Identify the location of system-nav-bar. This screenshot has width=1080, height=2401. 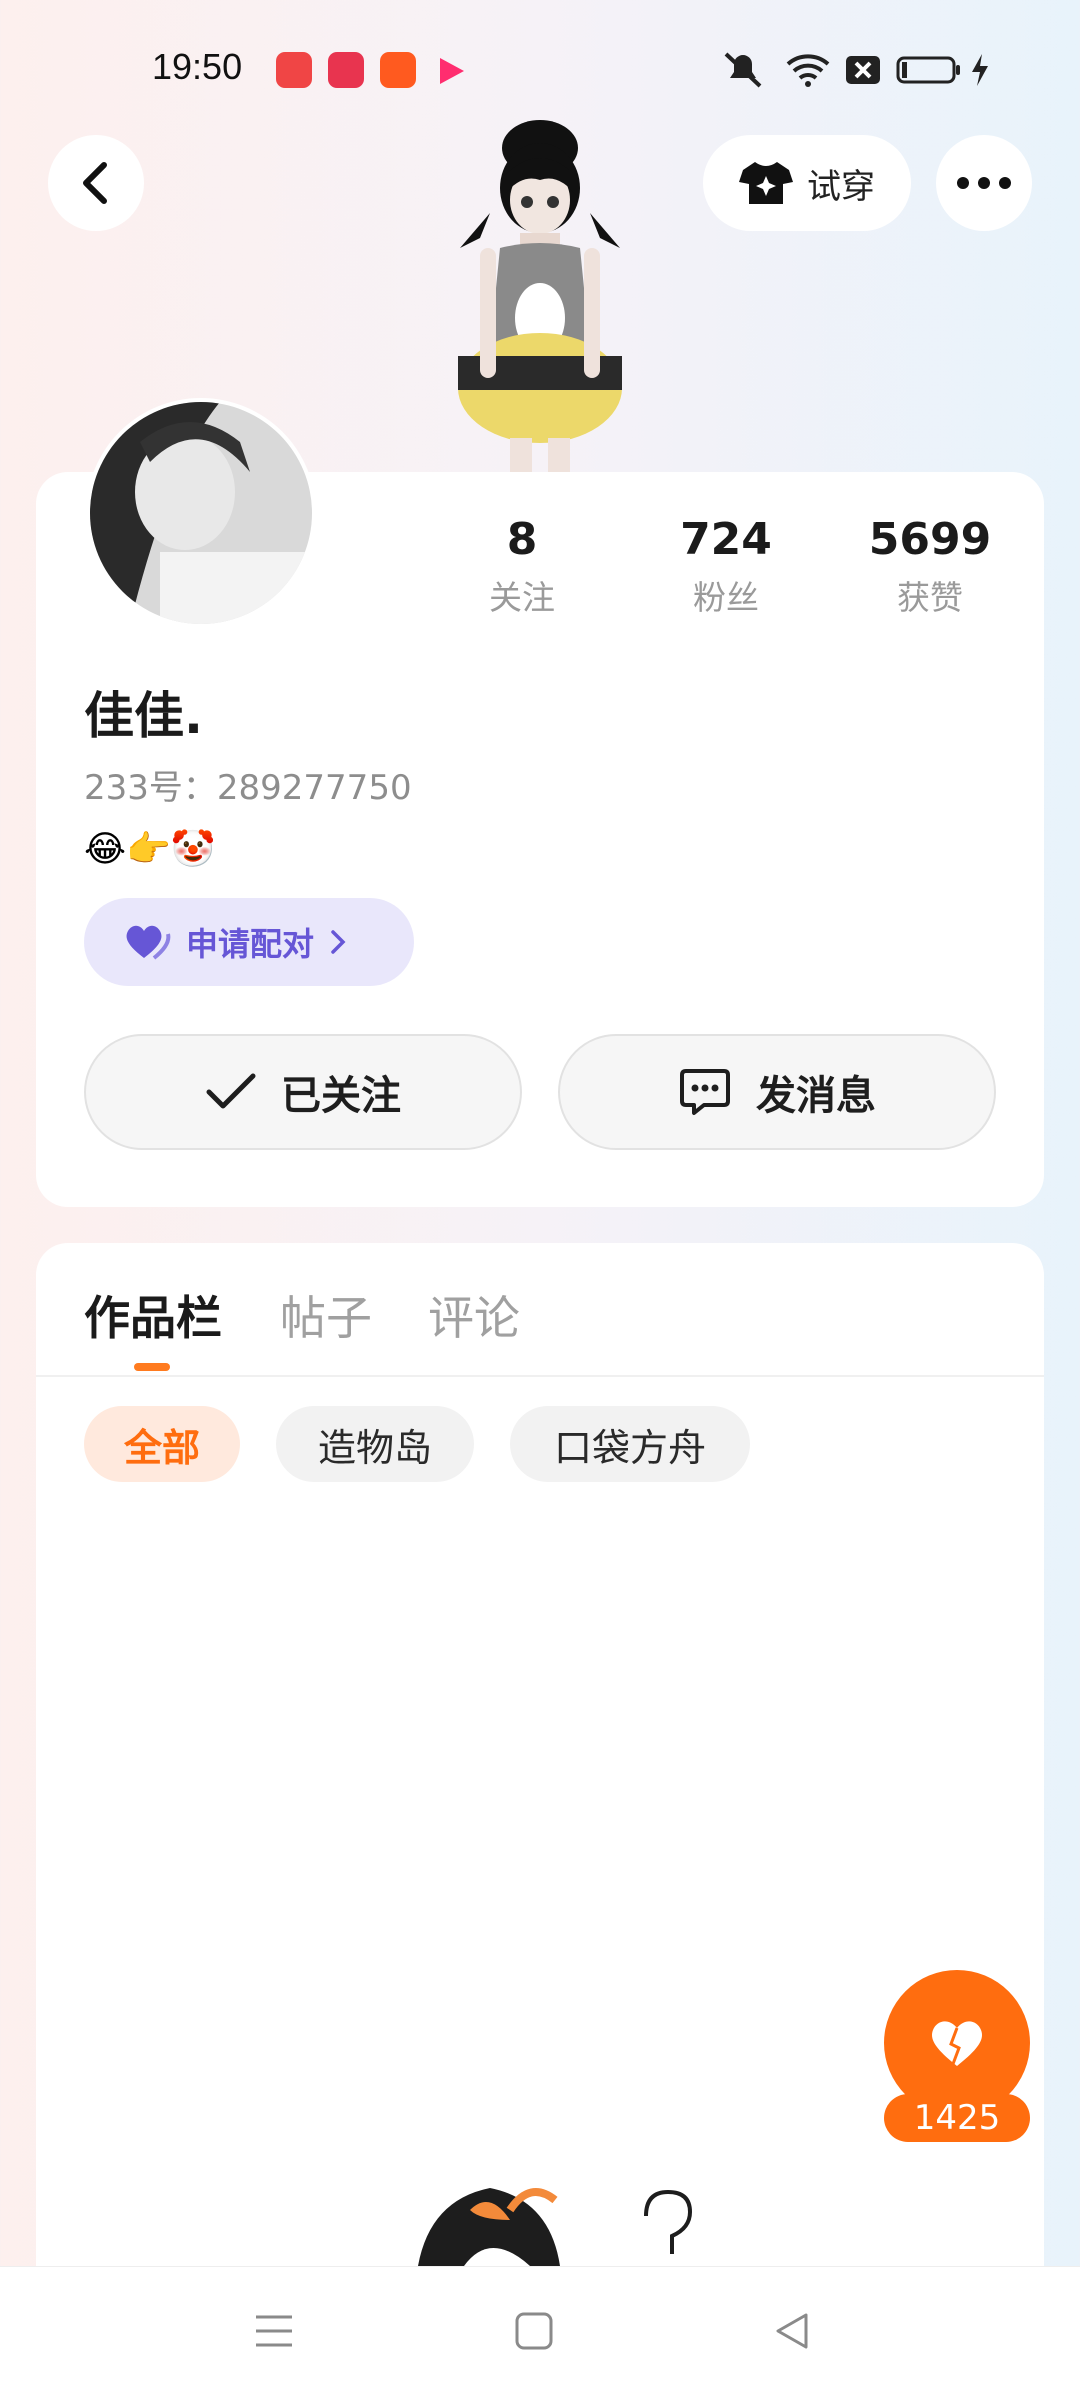
(540, 2333).